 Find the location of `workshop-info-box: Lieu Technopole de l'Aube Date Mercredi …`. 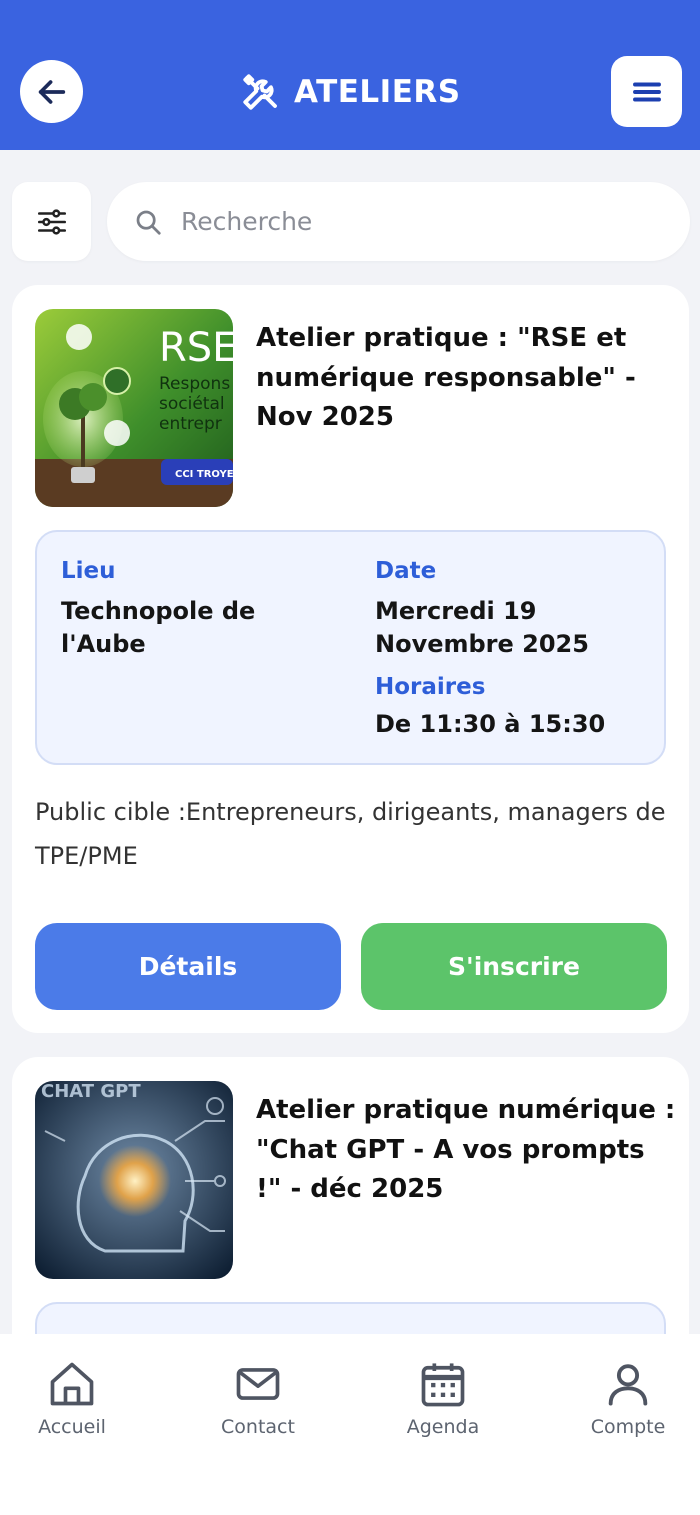

workshop-info-box: Lieu Technopole de l'Aube Date Mercredi … is located at coordinates (350, 647).